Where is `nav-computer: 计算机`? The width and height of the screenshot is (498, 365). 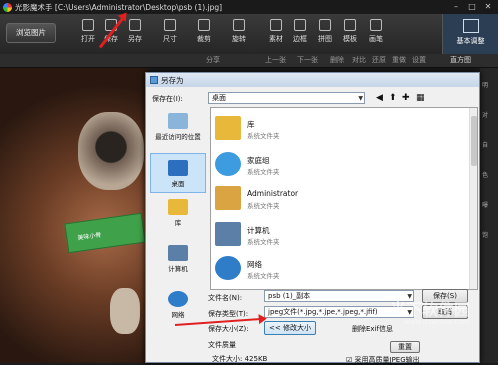
nav-computer: 计算机 is located at coordinates (178, 265).